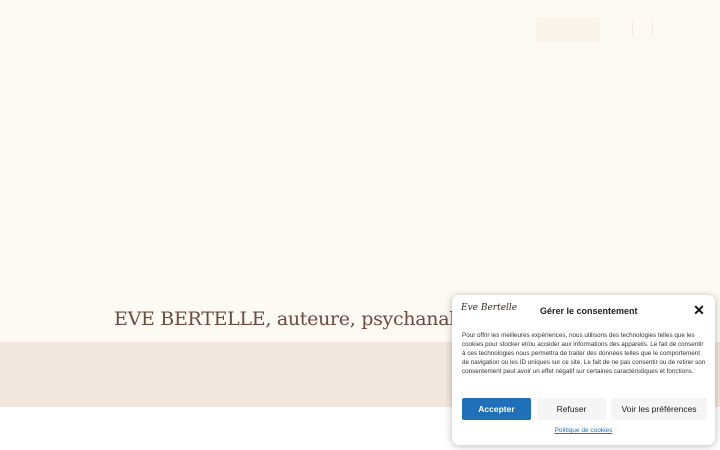  What do you see at coordinates (589, 311) in the screenshot?
I see `consent-title: Gérer le consentement` at bounding box center [589, 311].